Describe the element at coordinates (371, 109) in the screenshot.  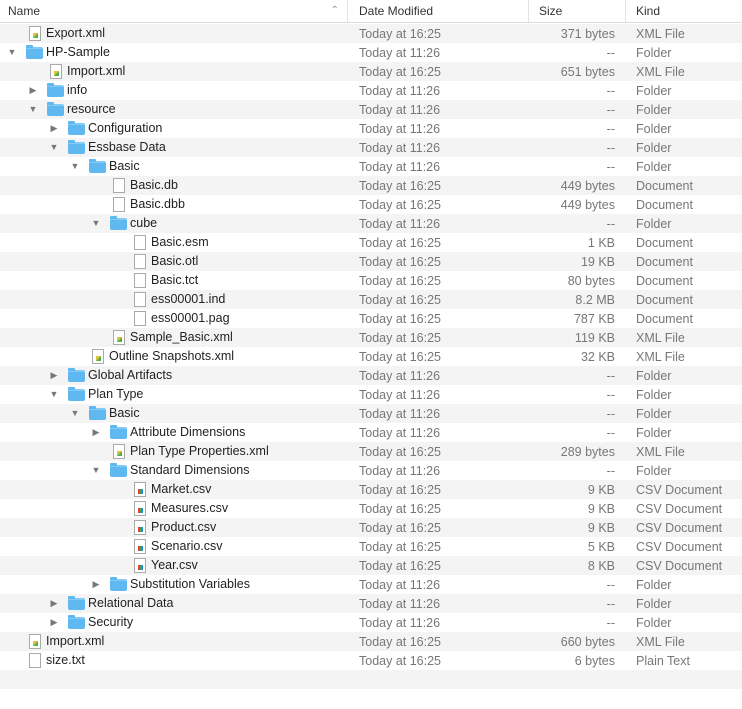
I see `list-item: ▼ resource Today at 11:26 -- Folder` at that location.